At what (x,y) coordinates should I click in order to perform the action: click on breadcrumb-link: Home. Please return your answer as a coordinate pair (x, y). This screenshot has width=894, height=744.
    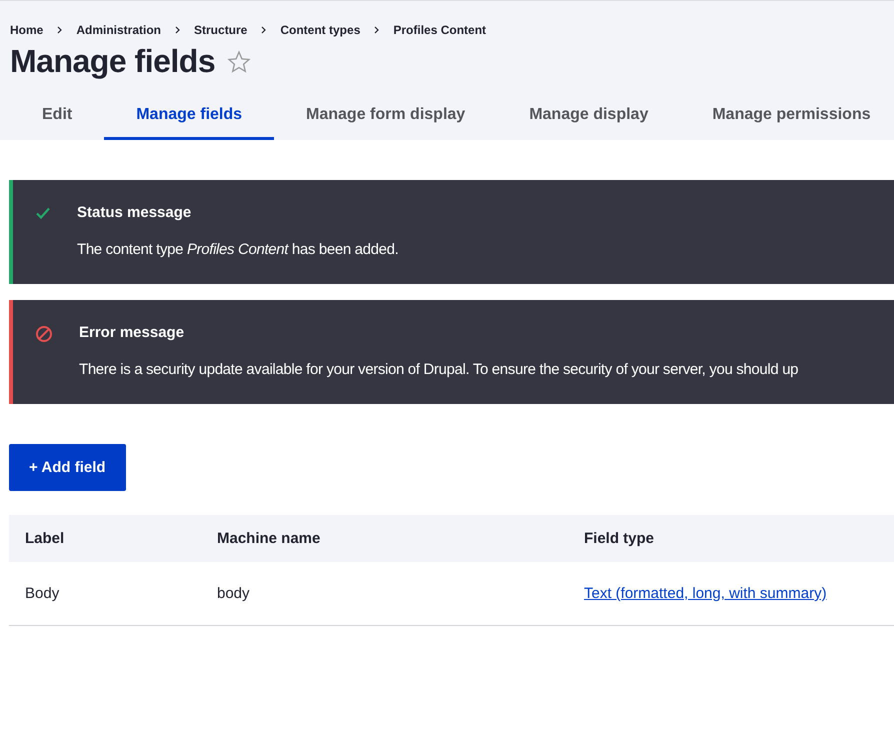
    Looking at the image, I should click on (27, 30).